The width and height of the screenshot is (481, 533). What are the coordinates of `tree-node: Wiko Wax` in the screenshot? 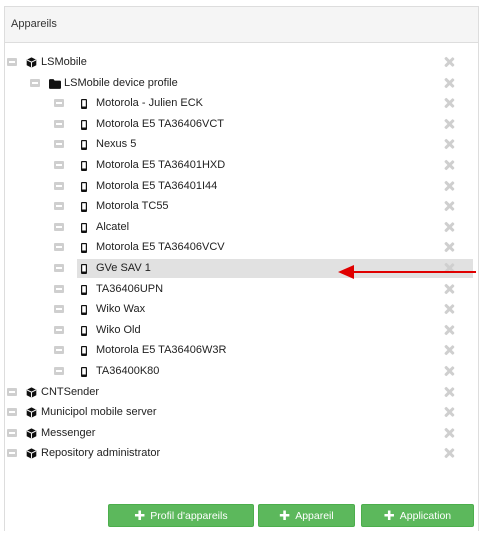 It's located at (236, 309).